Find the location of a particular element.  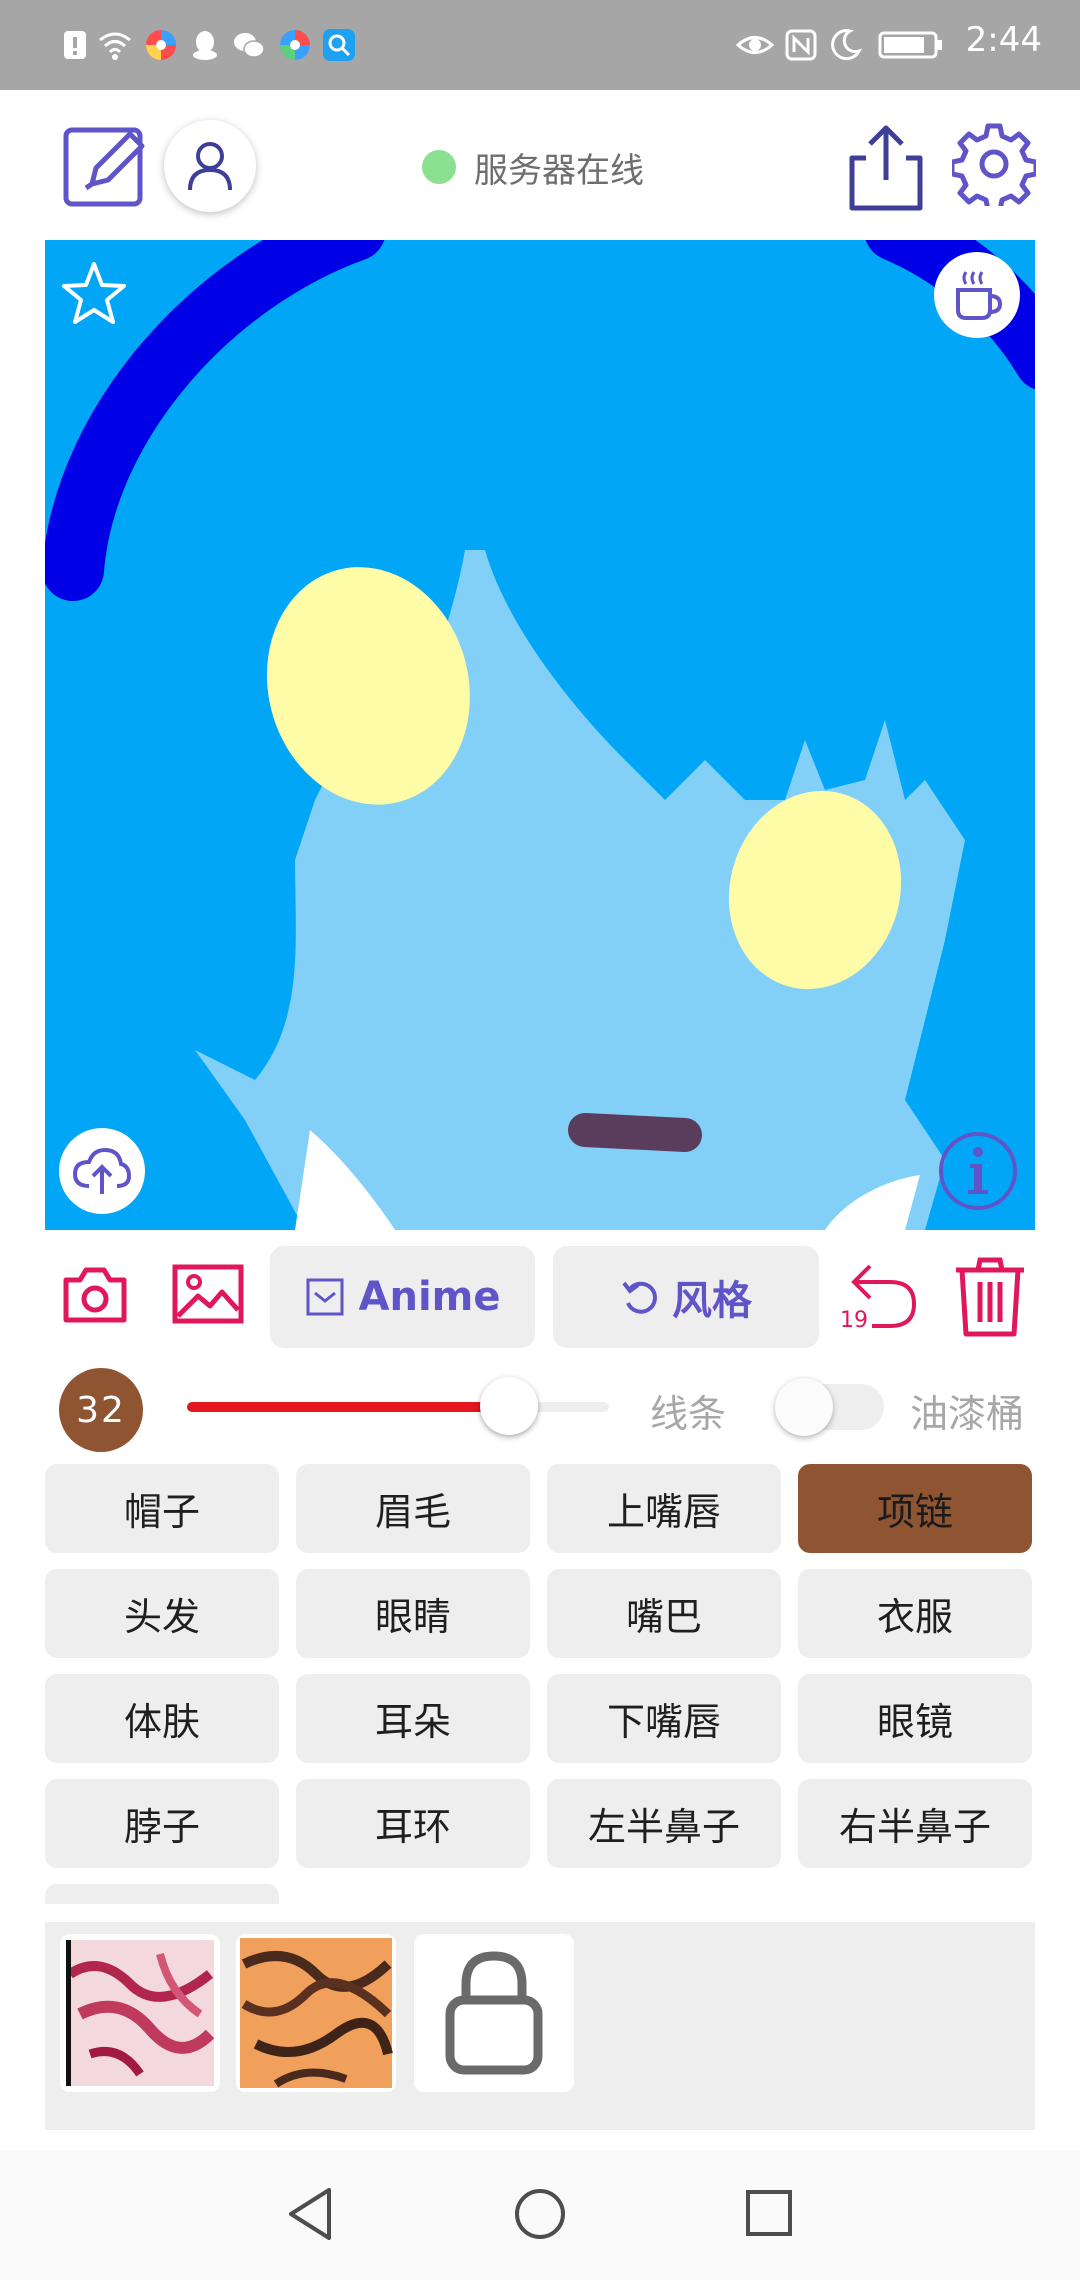

status-bar: 2:44 is located at coordinates (540, 45).